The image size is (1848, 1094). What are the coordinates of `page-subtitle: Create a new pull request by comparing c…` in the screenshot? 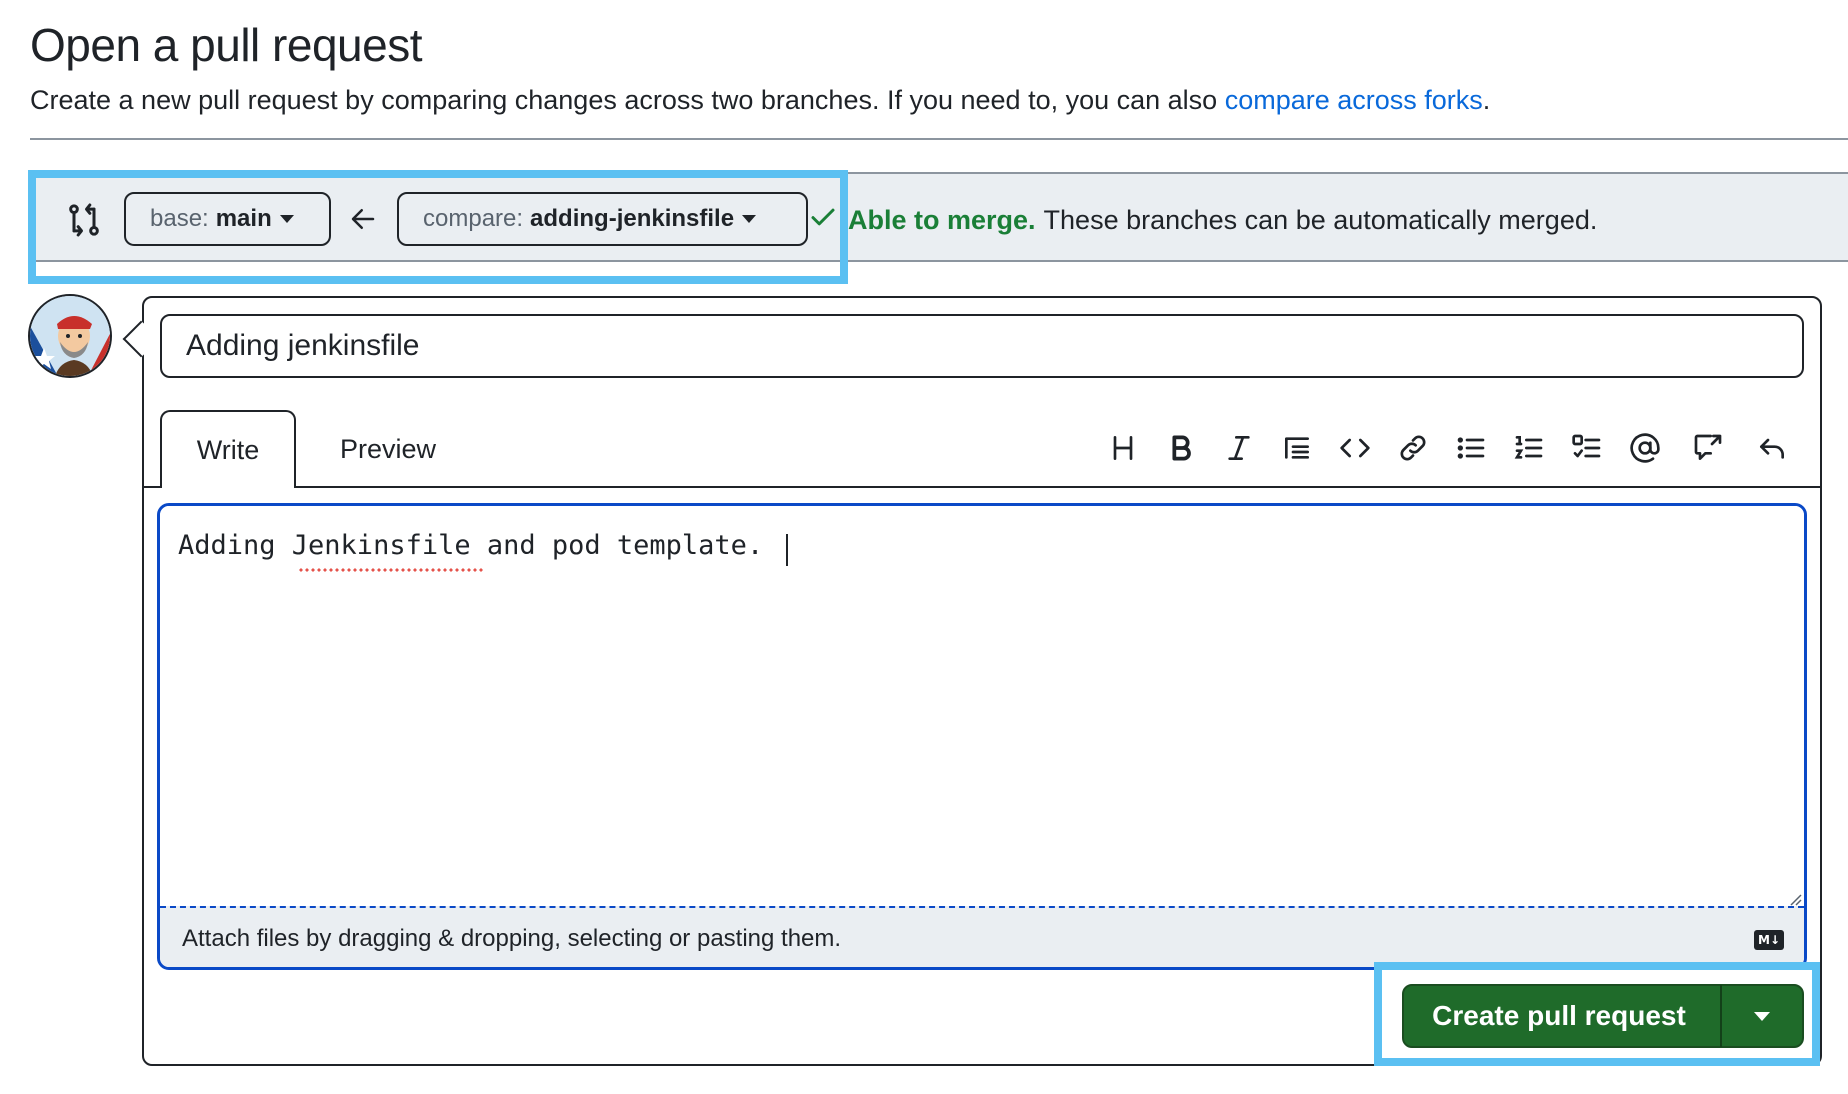 It's located at (760, 100).